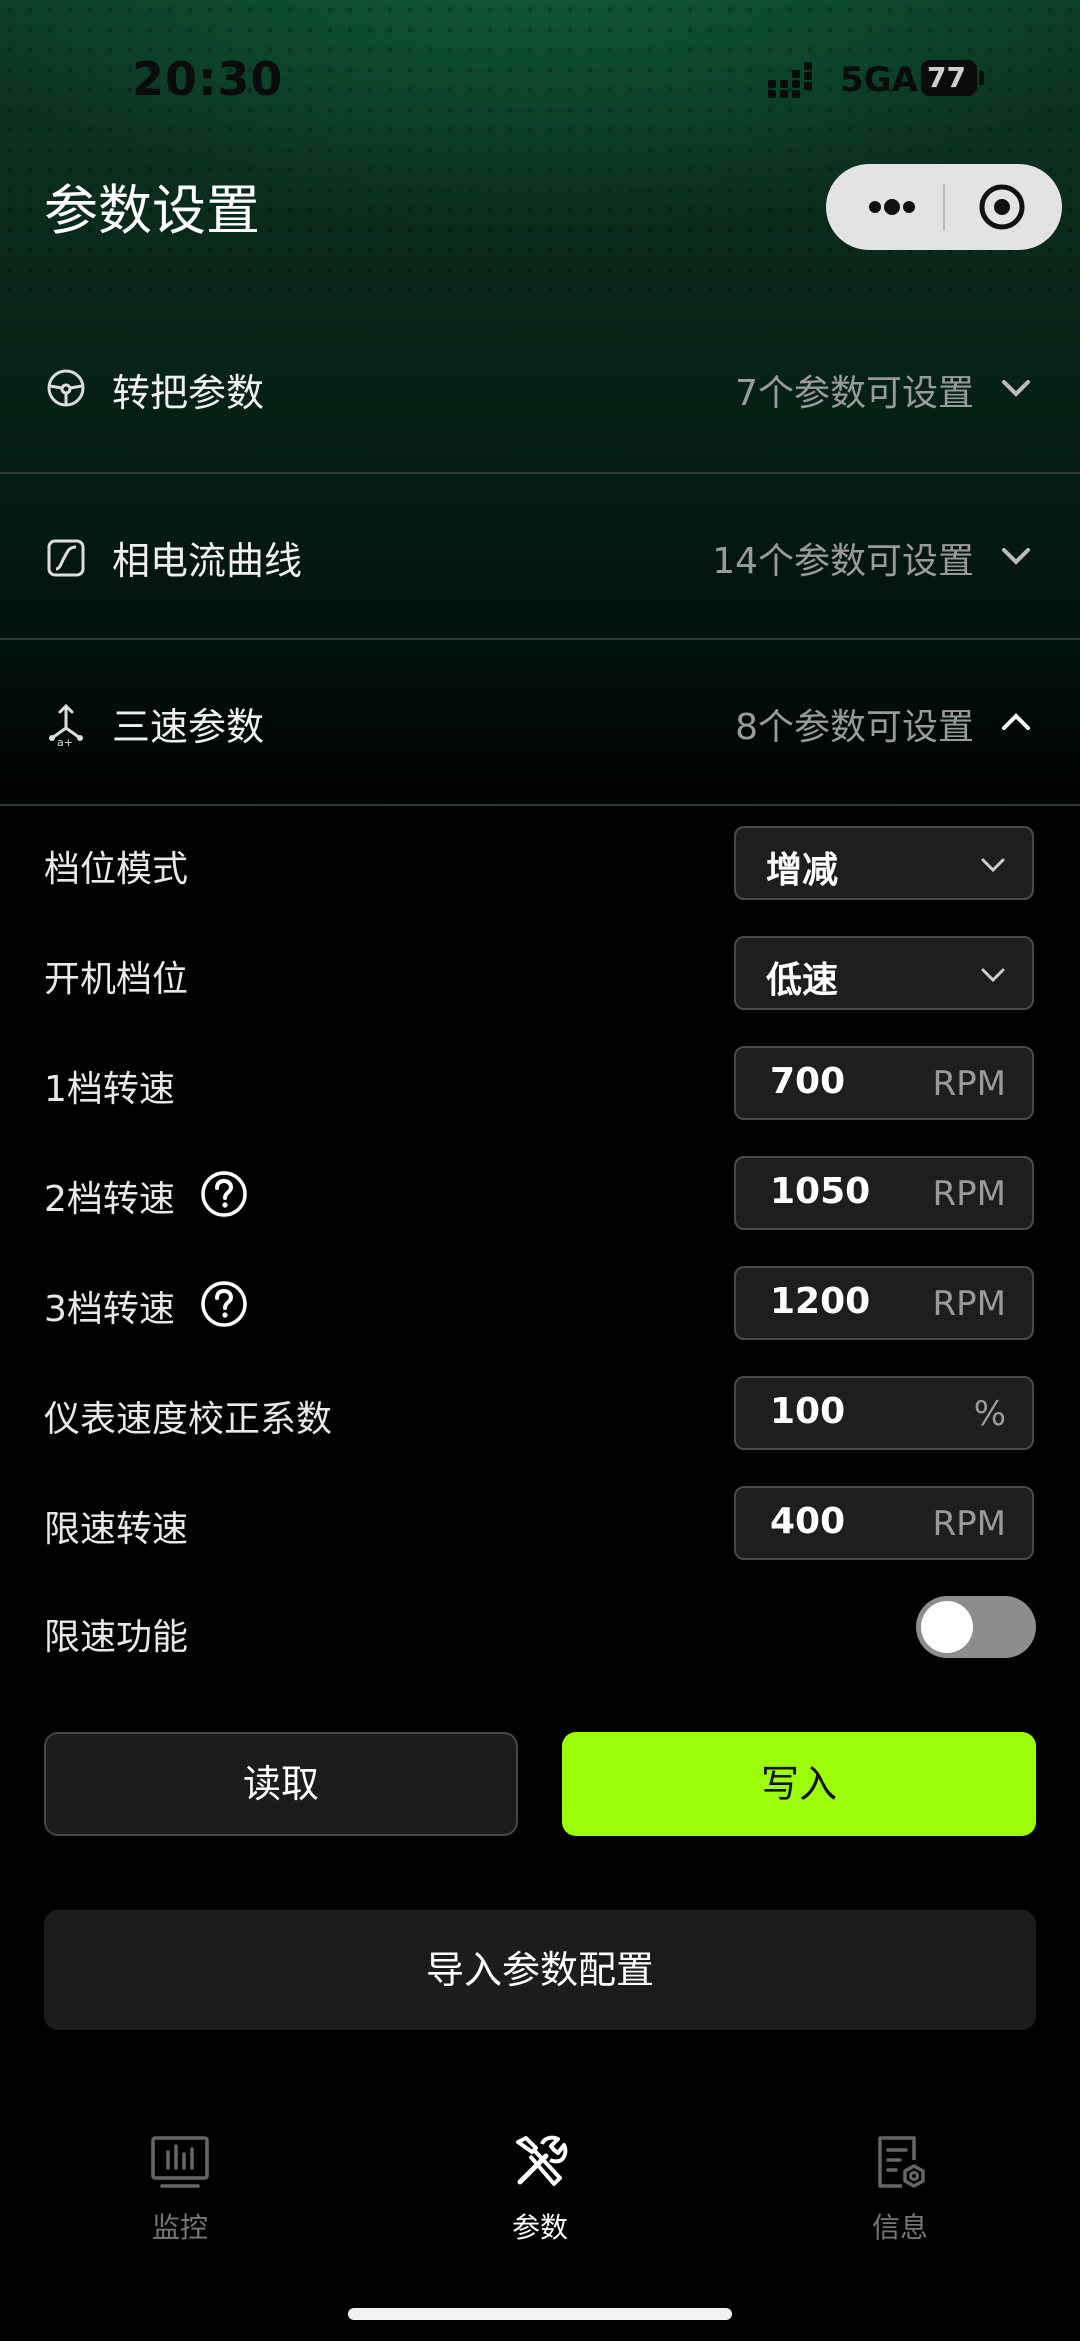 This screenshot has height=2341, width=1080. I want to click on nav-item-monitor: 监控, so click(180, 2188).